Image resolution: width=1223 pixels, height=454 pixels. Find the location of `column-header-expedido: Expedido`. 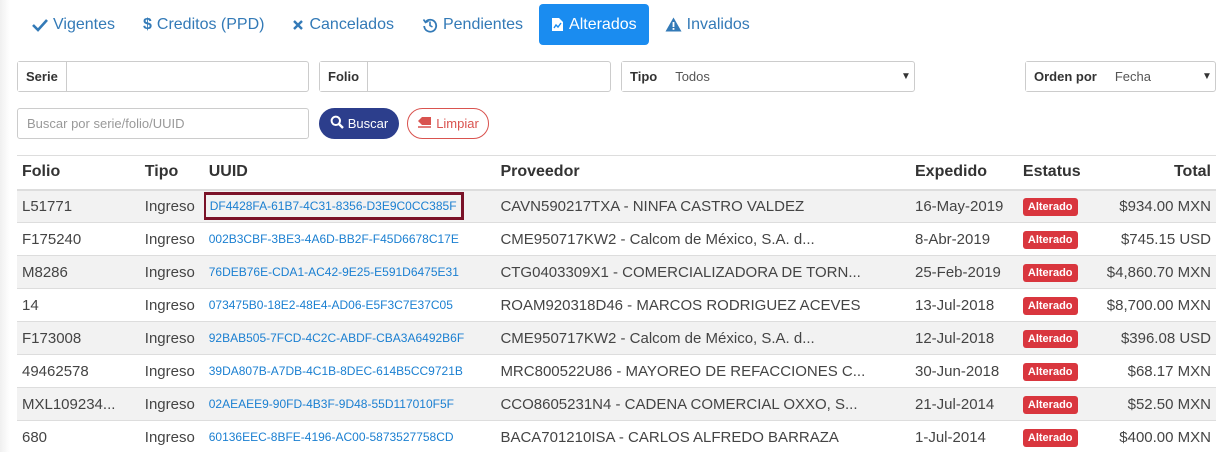

column-header-expedido: Expedido is located at coordinates (964, 173).